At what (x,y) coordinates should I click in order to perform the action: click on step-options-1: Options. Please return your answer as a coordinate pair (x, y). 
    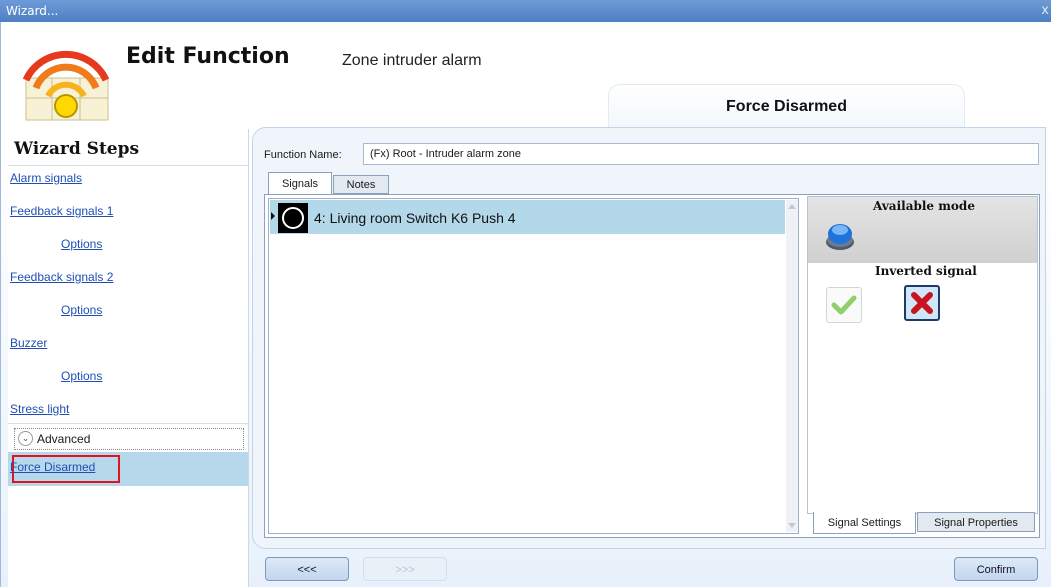
    Looking at the image, I should click on (81, 244).